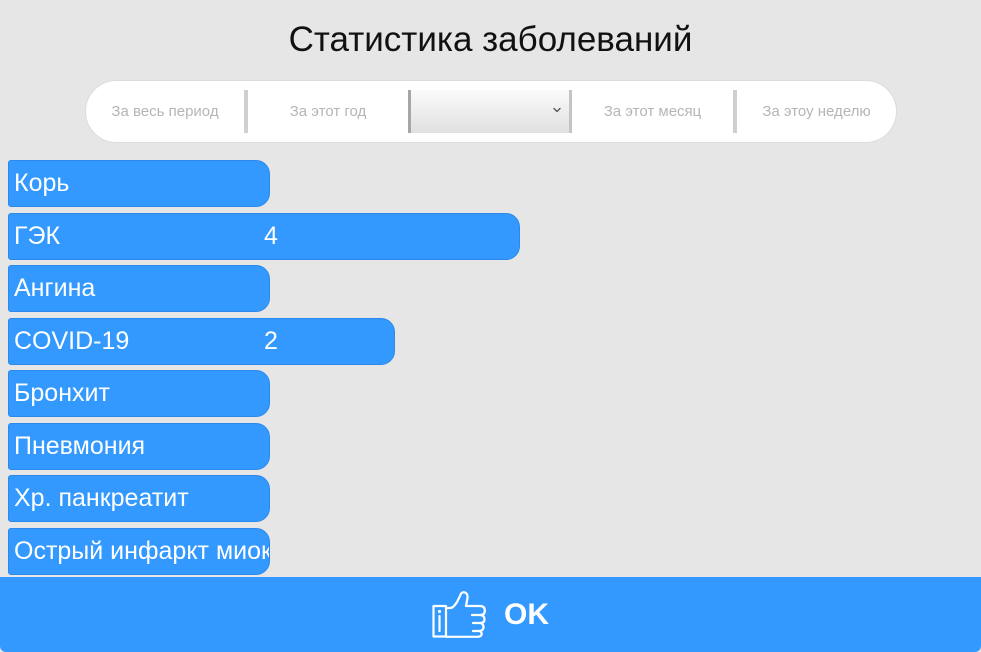 Image resolution: width=981 pixels, height=652 pixels. I want to click on stat-bar: Пневмония, so click(139, 446).